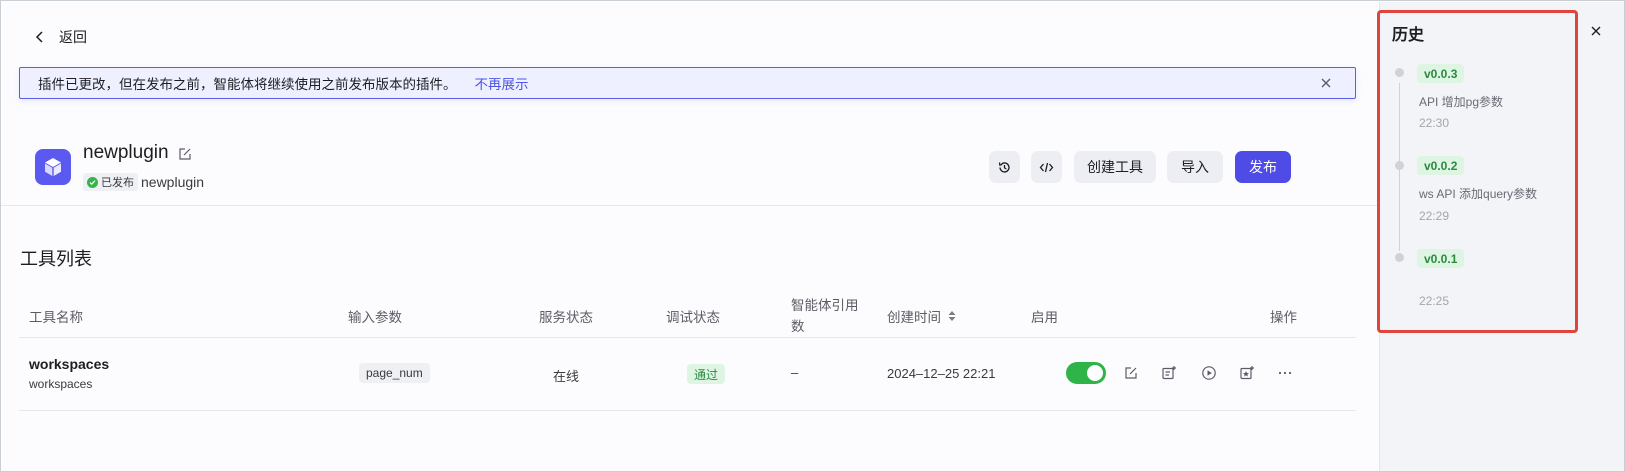 The height and width of the screenshot is (472, 1625). Describe the element at coordinates (92, 182) in the screenshot. I see `check-circle-icon` at that location.